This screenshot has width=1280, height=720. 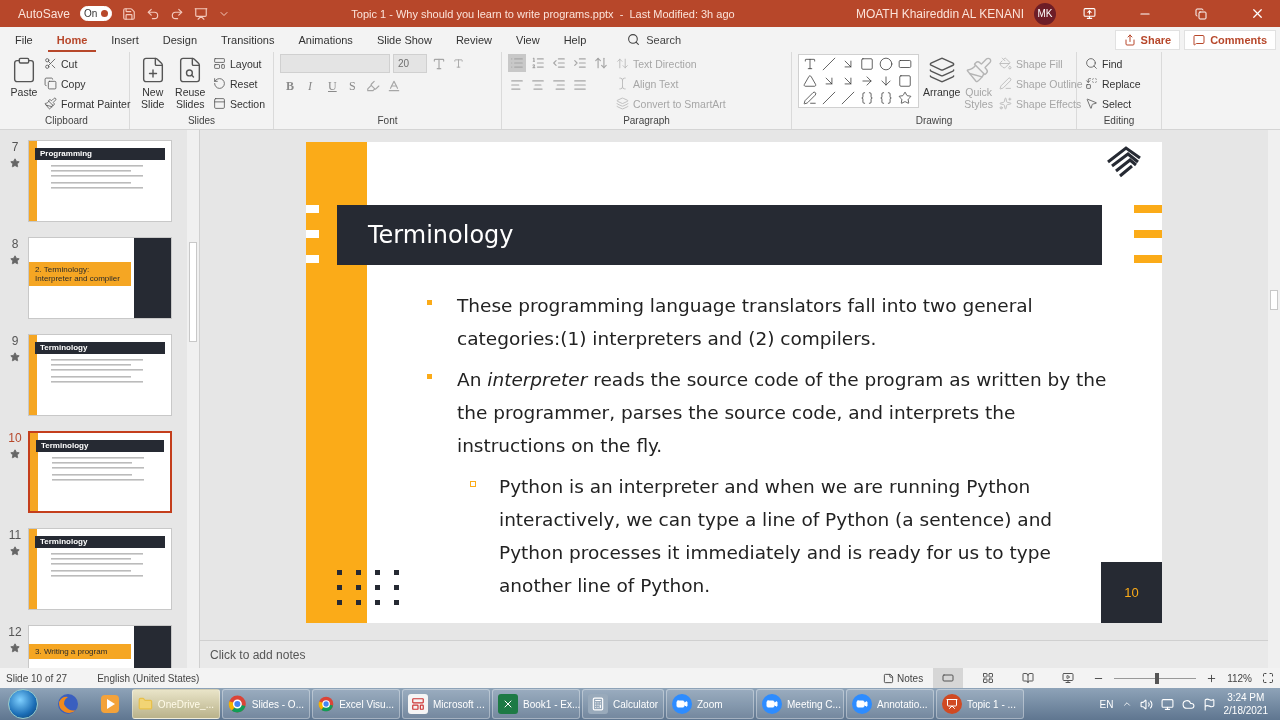 What do you see at coordinates (776, 536) in the screenshot?
I see `bullet-text: Python is an interpreter and when we are running Python interactively, we can type a line of Python (a sentence) and Python processes it immediately and is ready for us to type another line of Python.` at bounding box center [776, 536].